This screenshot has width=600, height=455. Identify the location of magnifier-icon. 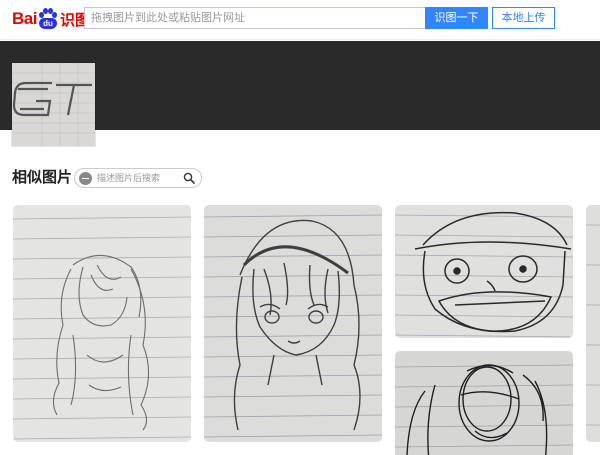
(189, 178).